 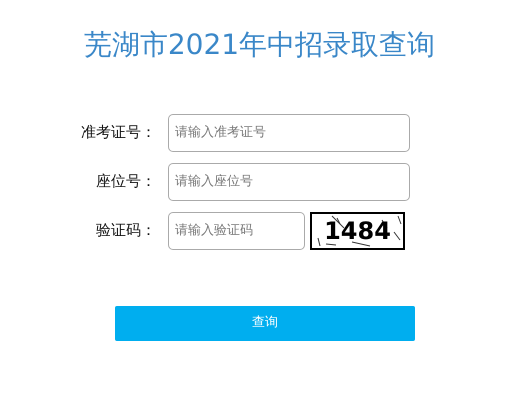 I want to click on input-field: 请输入座位号, so click(x=289, y=181).